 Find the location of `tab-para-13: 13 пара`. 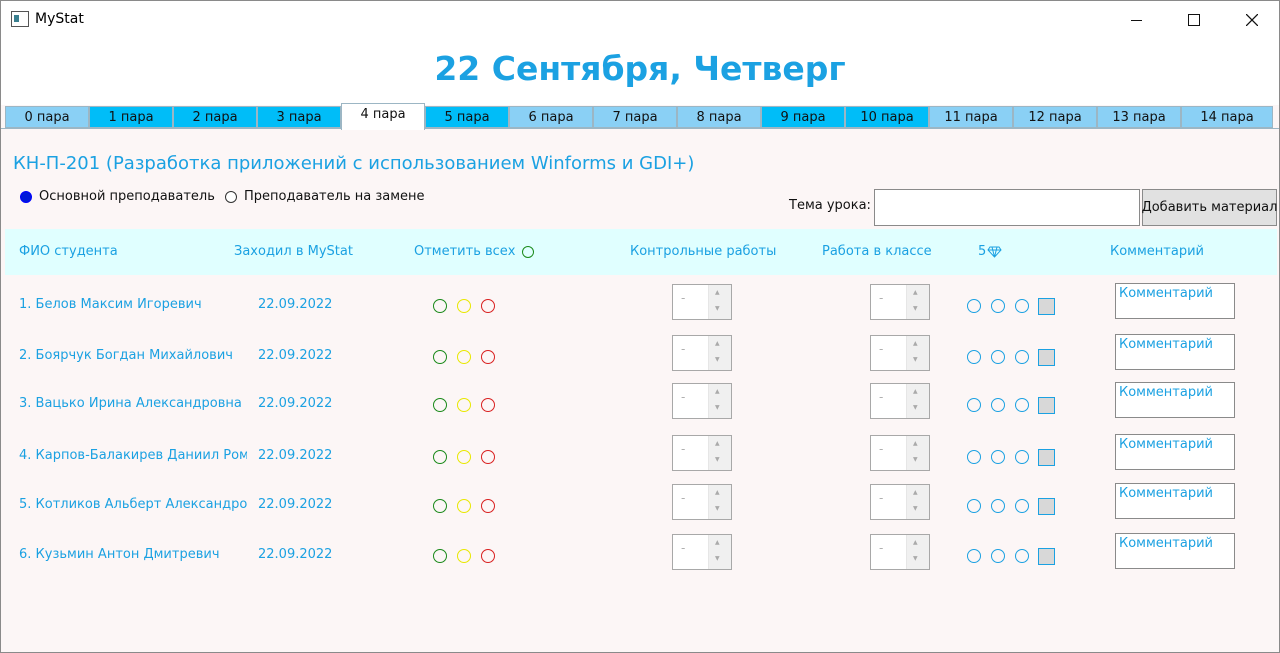

tab-para-13: 13 пара is located at coordinates (1139, 117).